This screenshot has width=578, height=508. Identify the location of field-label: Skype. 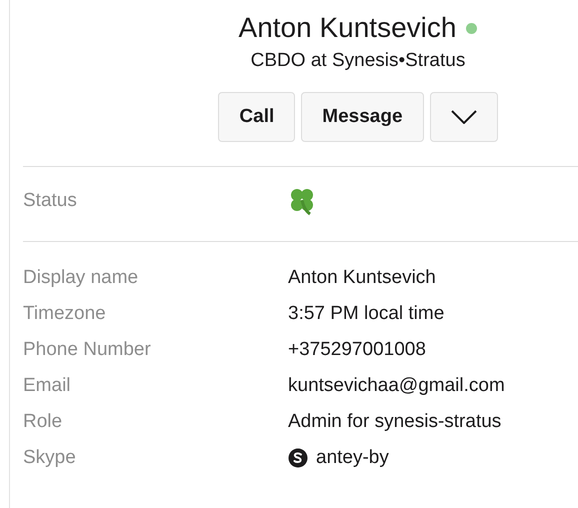
(49, 458).